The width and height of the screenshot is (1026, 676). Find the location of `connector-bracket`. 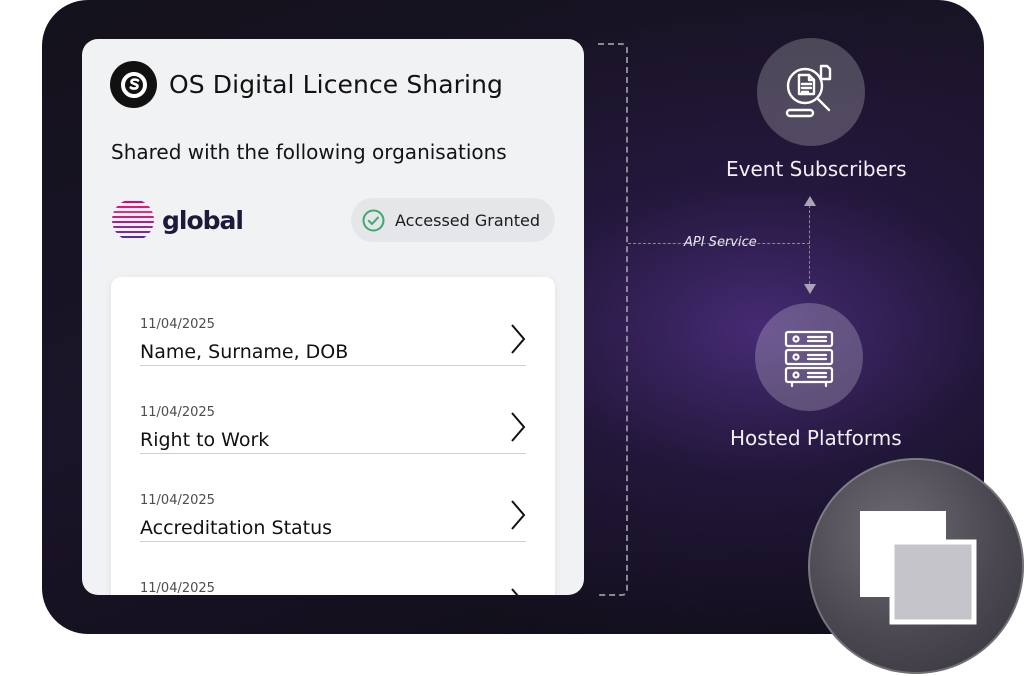

connector-bracket is located at coordinates (613, 319).